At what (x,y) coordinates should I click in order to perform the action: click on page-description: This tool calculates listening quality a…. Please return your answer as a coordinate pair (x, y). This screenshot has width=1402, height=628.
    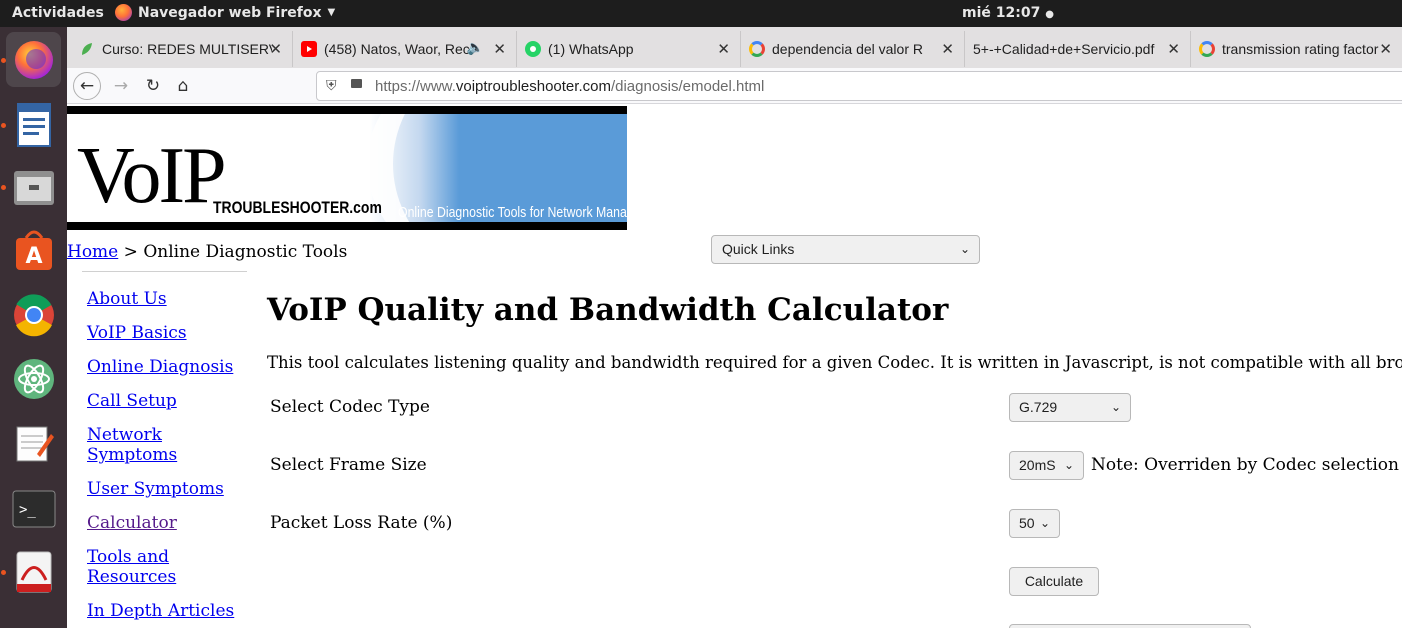
    Looking at the image, I should click on (834, 362).